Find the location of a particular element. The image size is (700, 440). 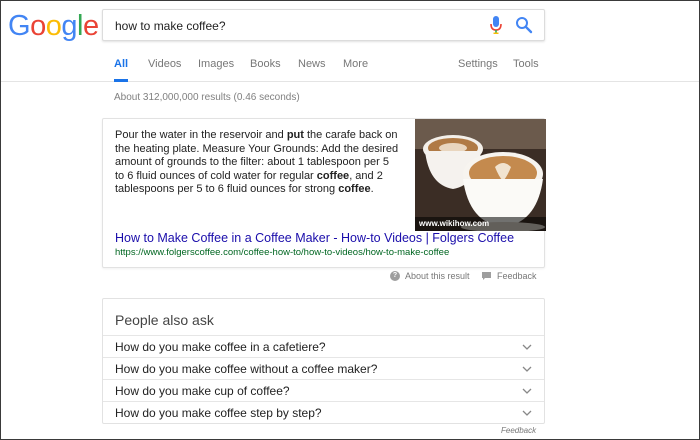

snippet-bold-text: put is located at coordinates (295, 135).